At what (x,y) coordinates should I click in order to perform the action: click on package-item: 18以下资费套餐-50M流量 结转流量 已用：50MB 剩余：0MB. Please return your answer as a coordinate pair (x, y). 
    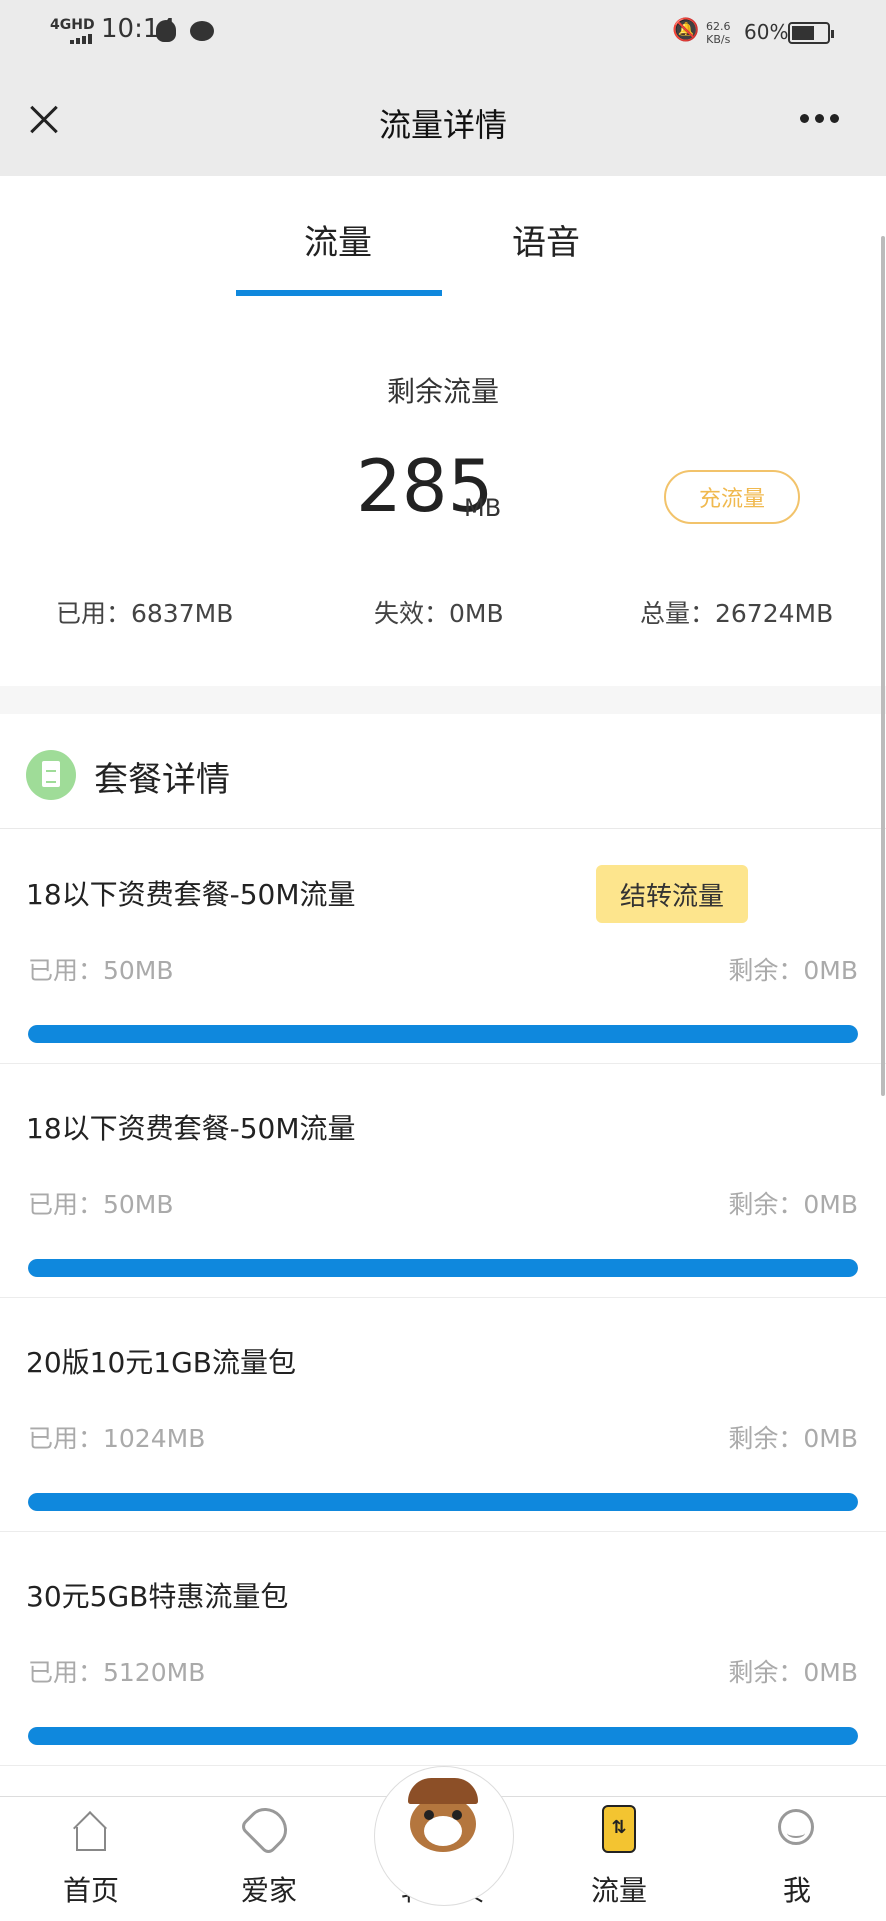
    Looking at the image, I should click on (443, 946).